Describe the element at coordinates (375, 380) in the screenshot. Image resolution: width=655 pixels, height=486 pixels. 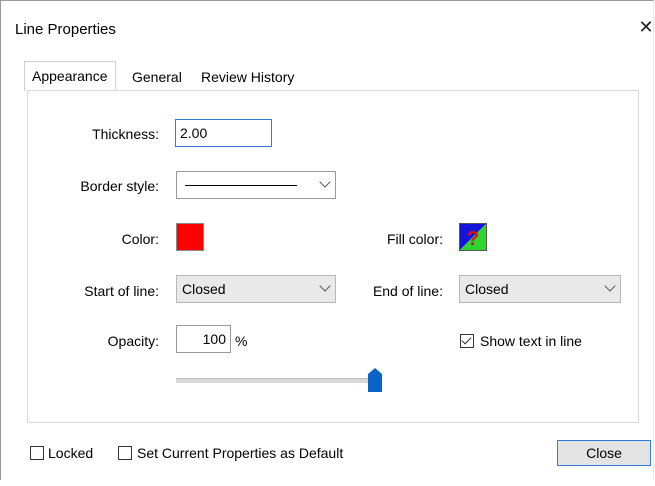
I see `opacity-slider-thumb` at that location.